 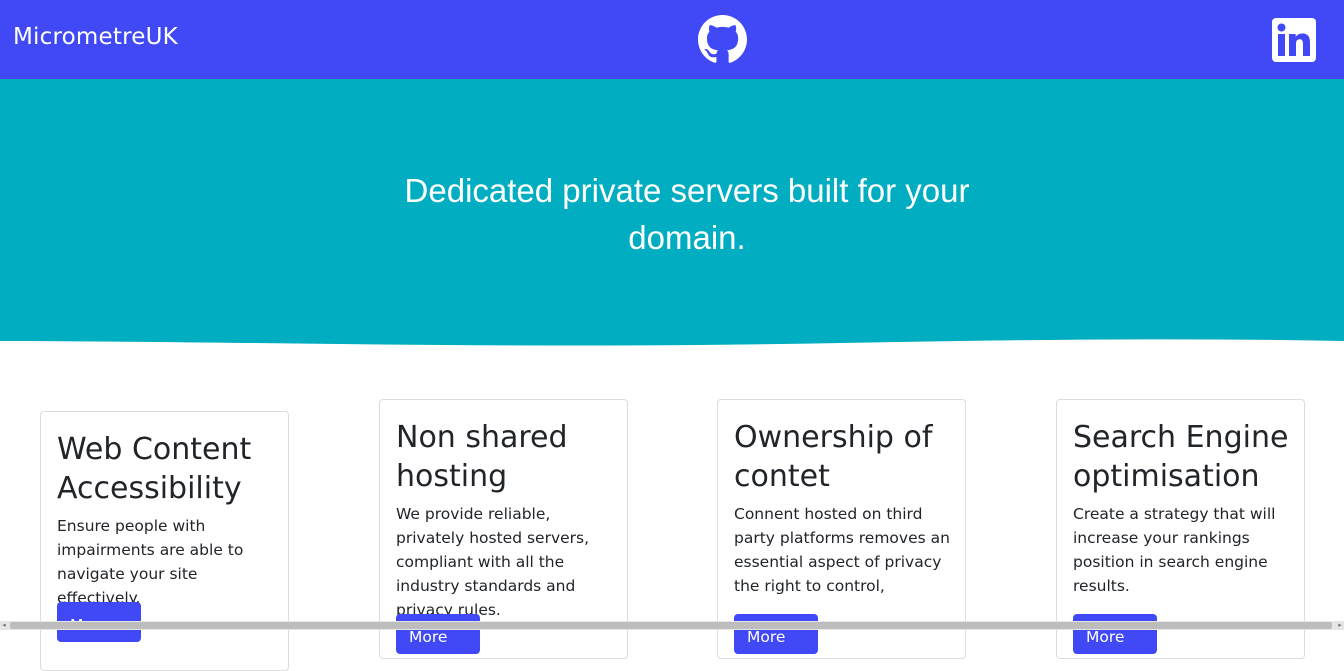 I want to click on card-title: Search Engine optimisation, so click(x=1181, y=457).